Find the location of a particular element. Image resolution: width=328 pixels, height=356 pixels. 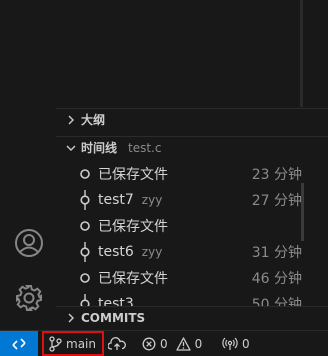

publish-branch-button is located at coordinates (117, 343).